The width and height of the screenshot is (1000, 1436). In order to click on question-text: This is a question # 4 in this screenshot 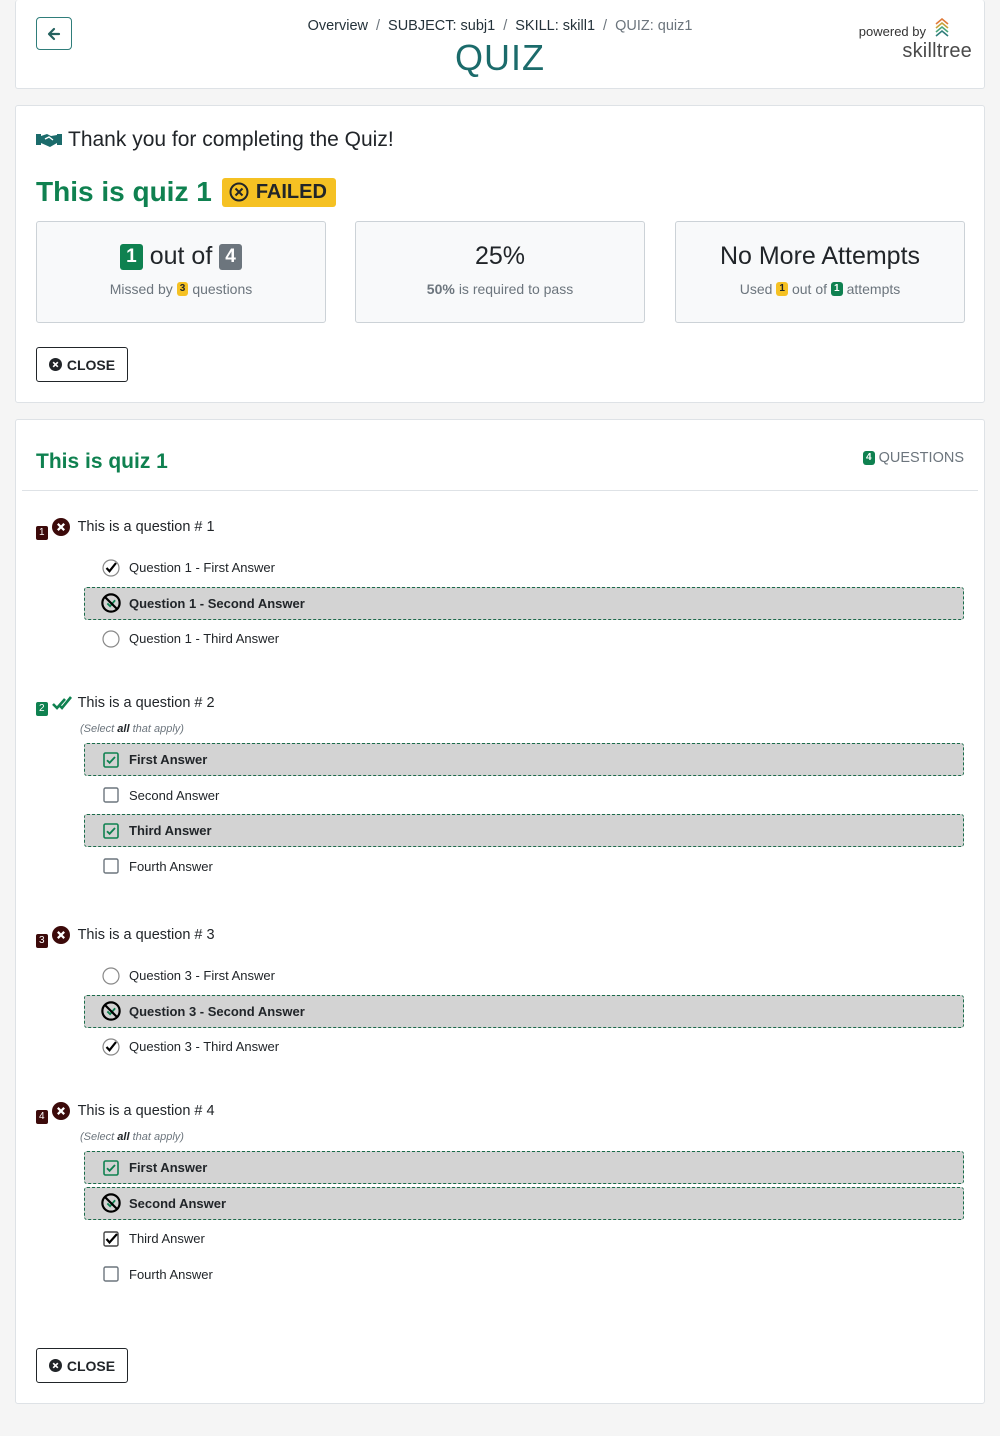, I will do `click(146, 1111)`.